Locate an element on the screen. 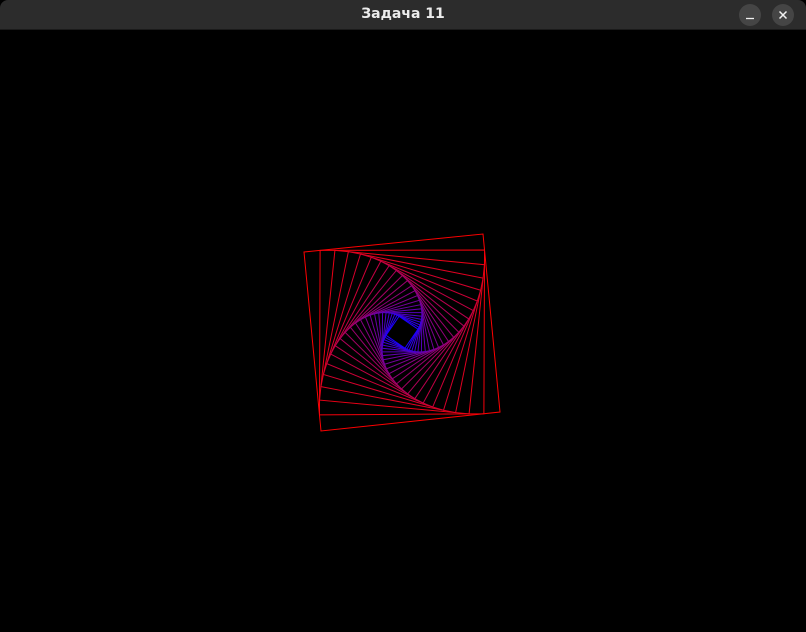 Image resolution: width=806 pixels, height=632 pixels. square-outline is located at coordinates (402, 332).